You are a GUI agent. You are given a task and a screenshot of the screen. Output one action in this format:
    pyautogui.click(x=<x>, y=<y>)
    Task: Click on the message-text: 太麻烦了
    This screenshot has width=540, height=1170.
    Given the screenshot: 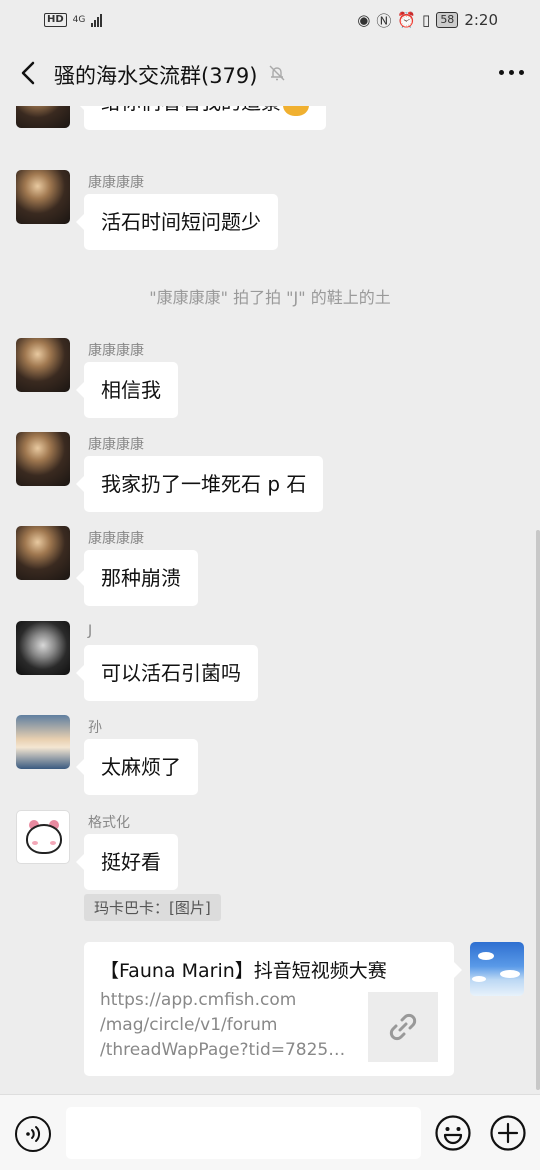 What is the action you would take?
    pyautogui.click(x=141, y=767)
    